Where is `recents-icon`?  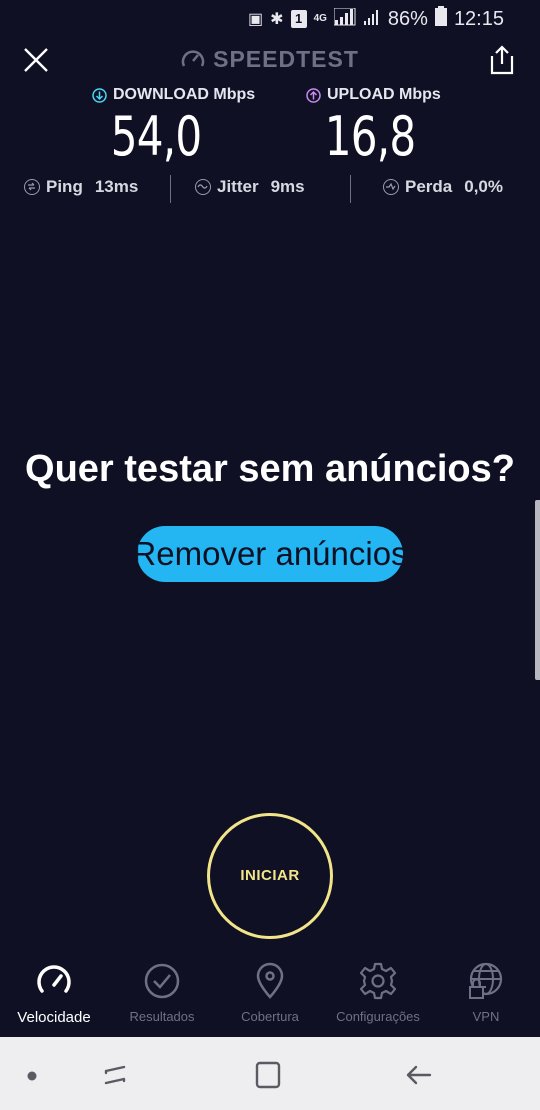
recents-icon is located at coordinates (116, 1077).